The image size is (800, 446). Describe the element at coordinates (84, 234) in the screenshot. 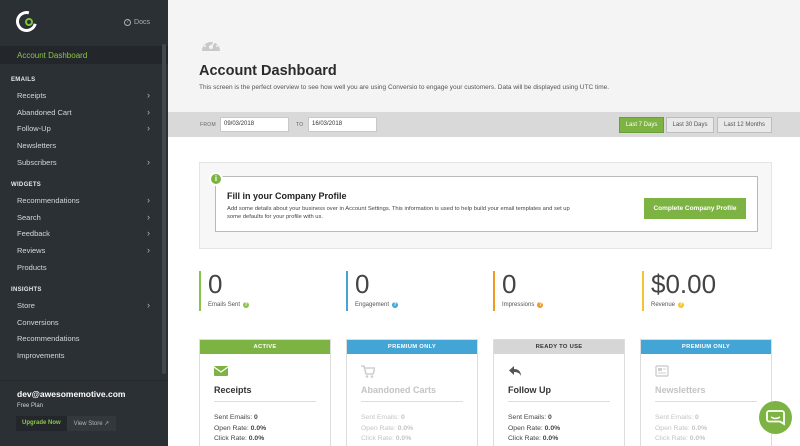

I see `sidebar-item-feedback: Feedback ›` at that location.